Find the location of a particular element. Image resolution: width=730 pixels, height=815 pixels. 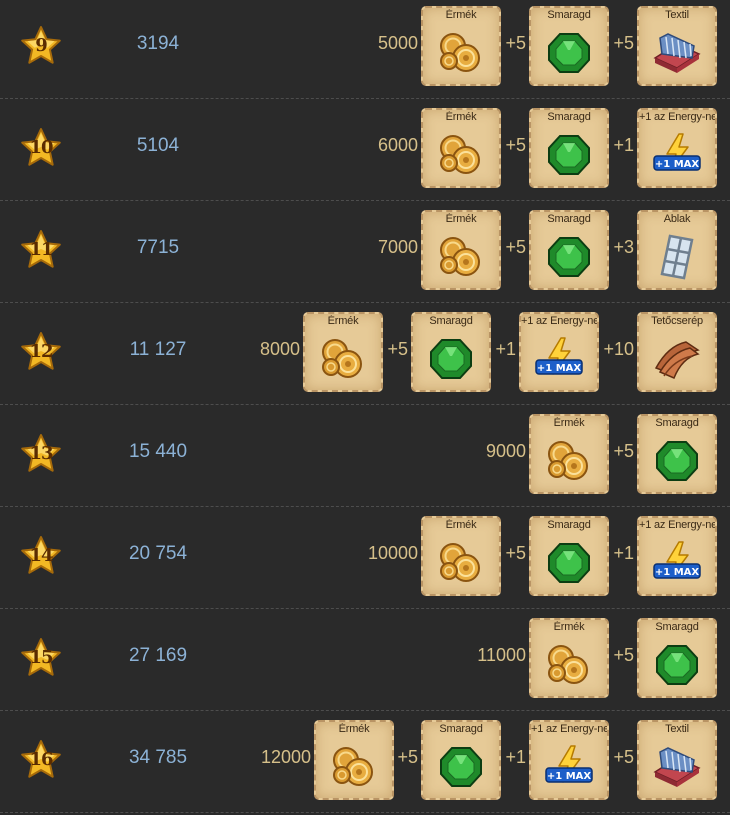

level-star-icon: 15 is located at coordinates (41, 658).